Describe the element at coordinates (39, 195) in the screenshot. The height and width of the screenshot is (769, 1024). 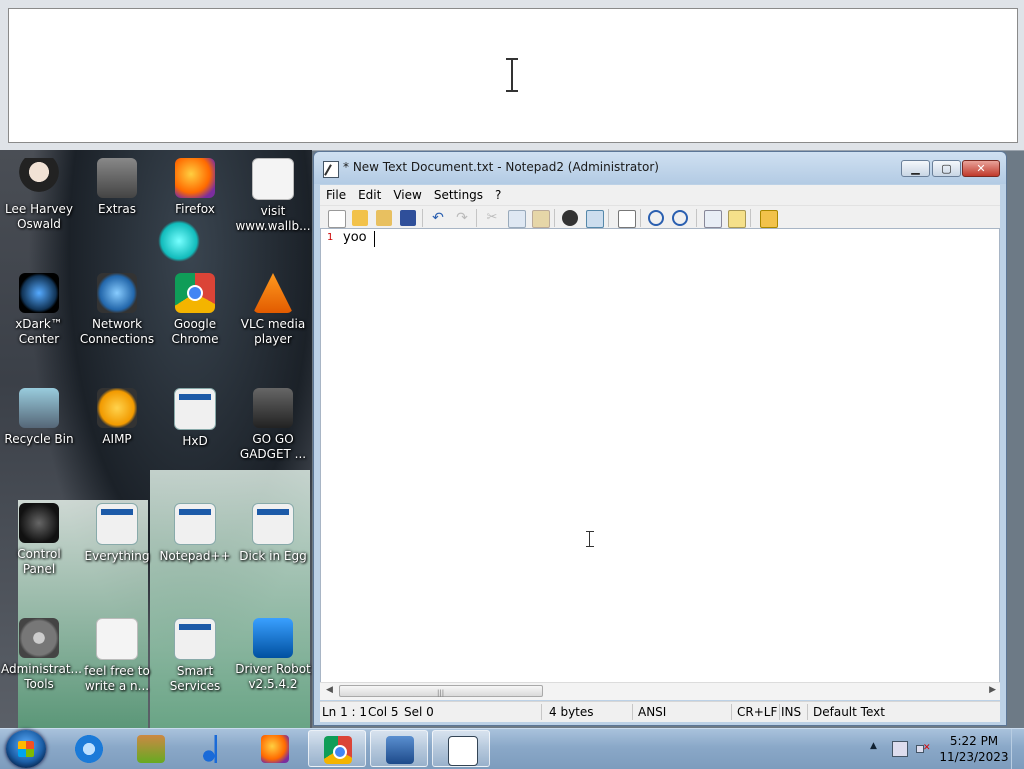
I see `desktop-icon-lee-harvey-oswald: Lee Harvey Oswald` at that location.